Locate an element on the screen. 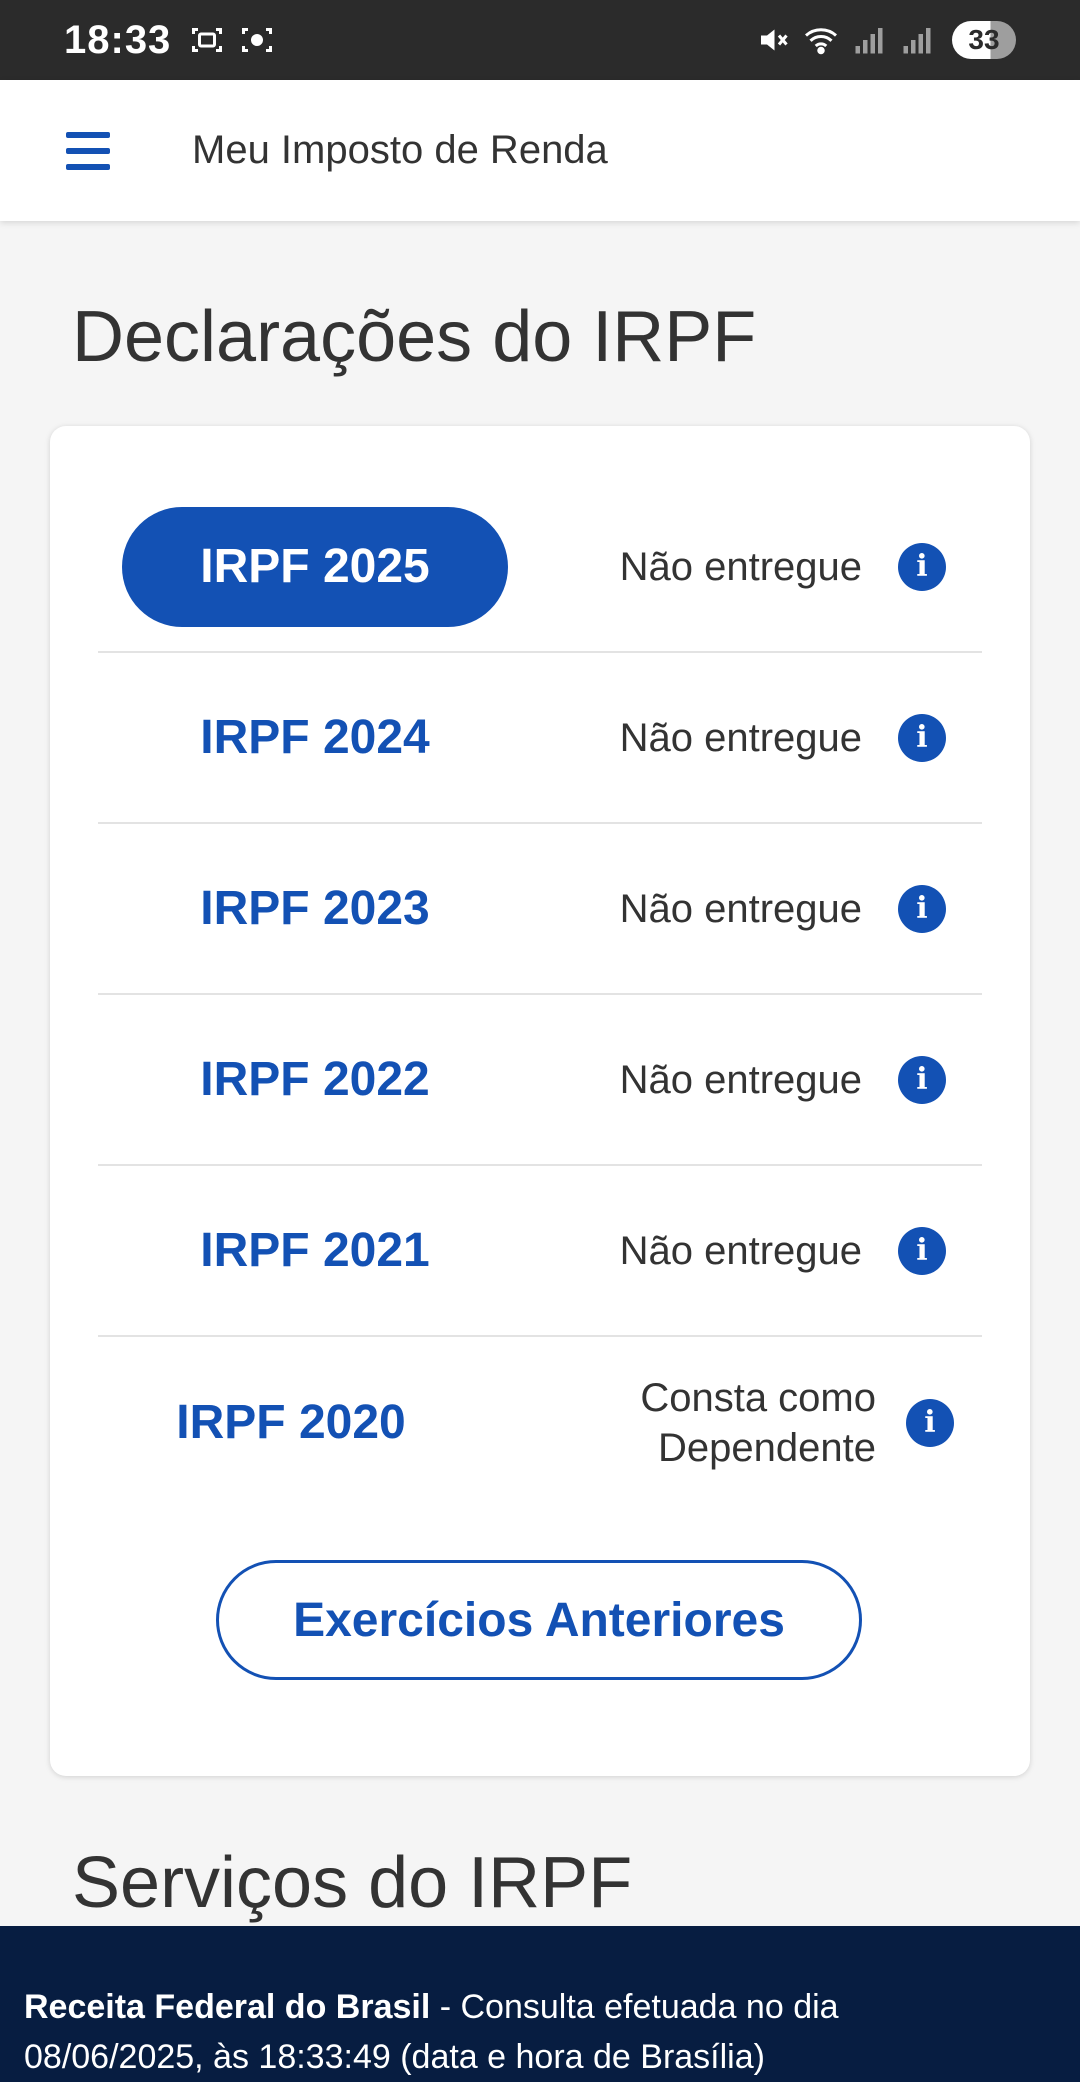 The image size is (1080, 2082). declarations-title: Declarações do IRPF is located at coordinates (414, 337).